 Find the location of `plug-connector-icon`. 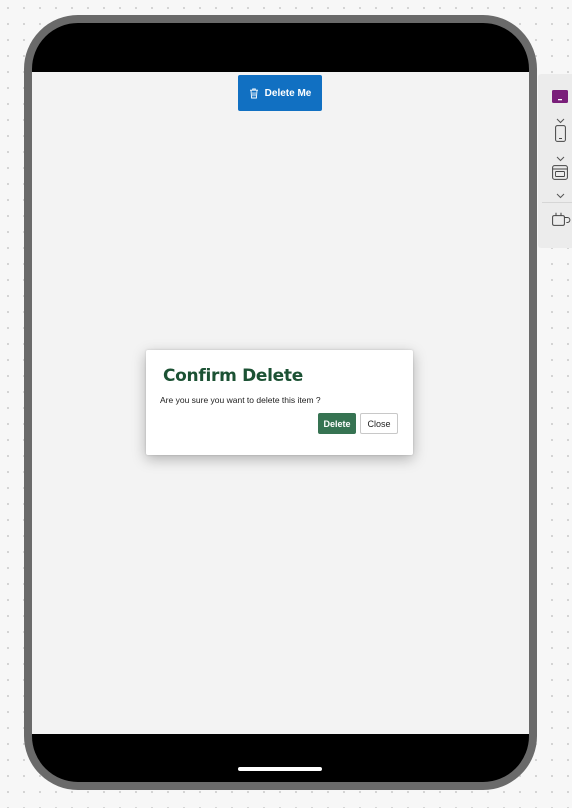

plug-connector-icon is located at coordinates (562, 221).